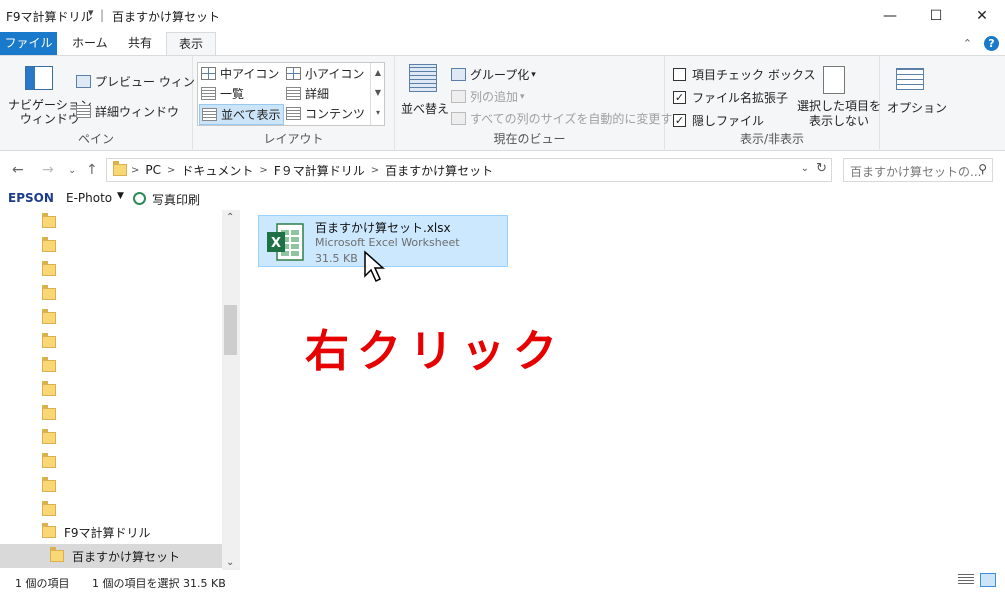 Image resolution: width=1005 pixels, height=594 pixels. I want to click on scroll-down-icon: ⌄, so click(230, 562).